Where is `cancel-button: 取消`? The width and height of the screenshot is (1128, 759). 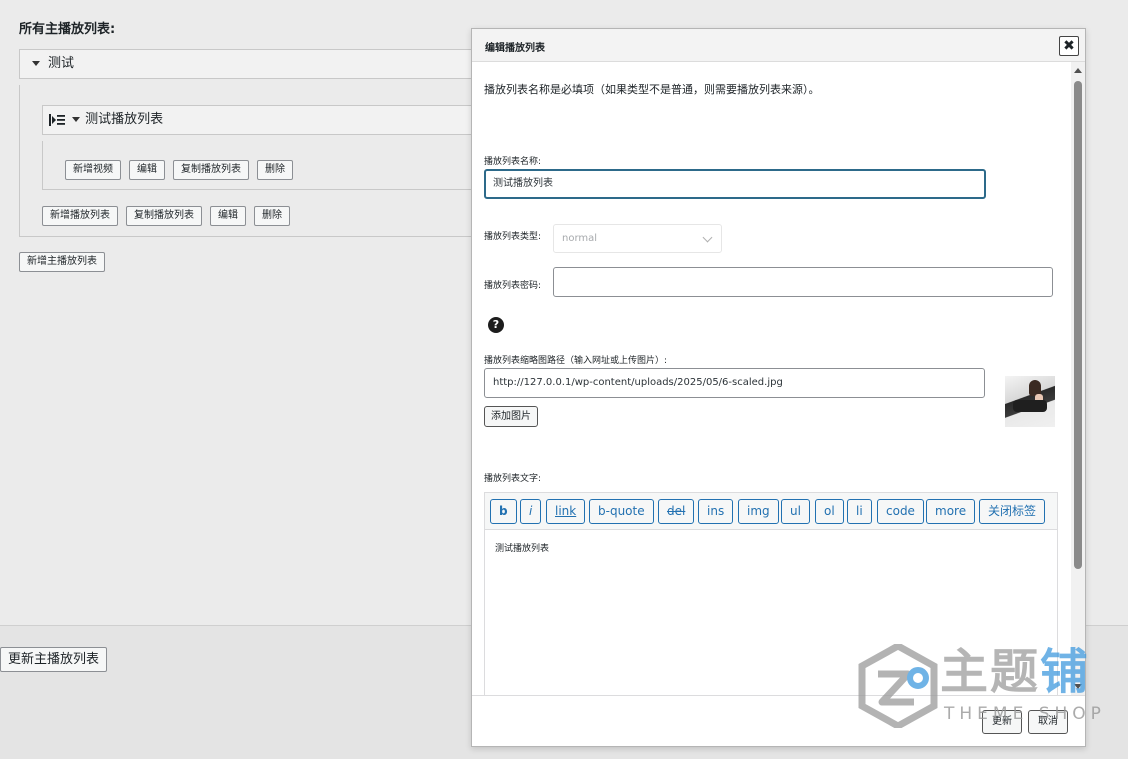 cancel-button: 取消 is located at coordinates (1048, 722).